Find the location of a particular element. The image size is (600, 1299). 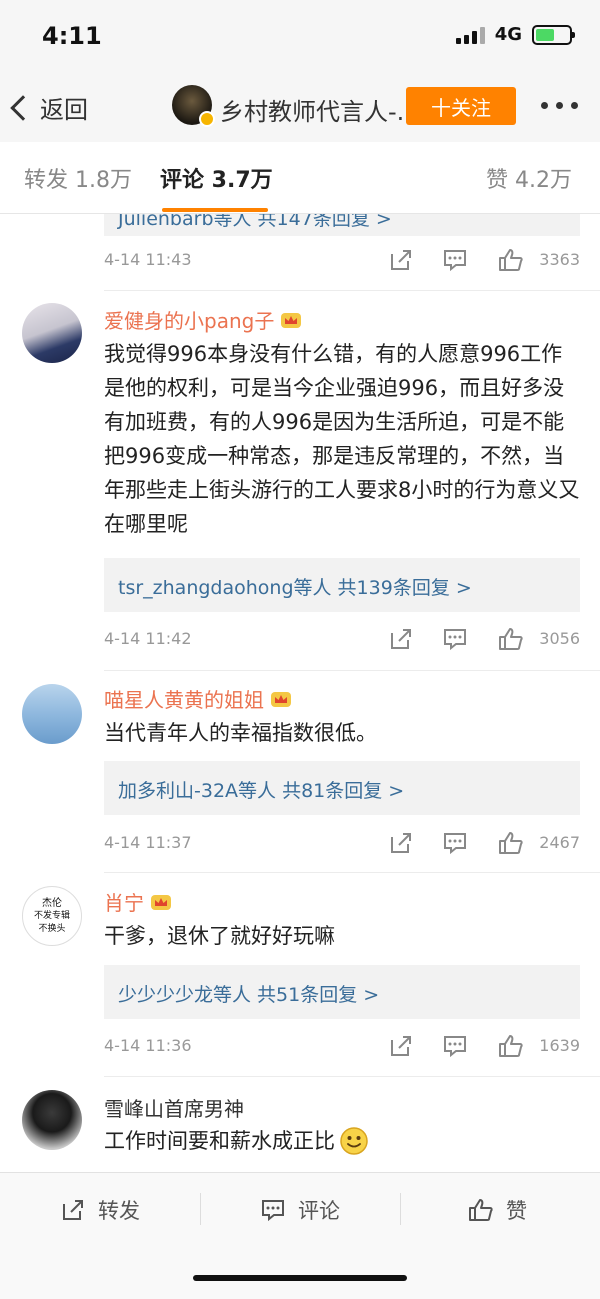

comment-time: 4-14 11:42 is located at coordinates (148, 638).